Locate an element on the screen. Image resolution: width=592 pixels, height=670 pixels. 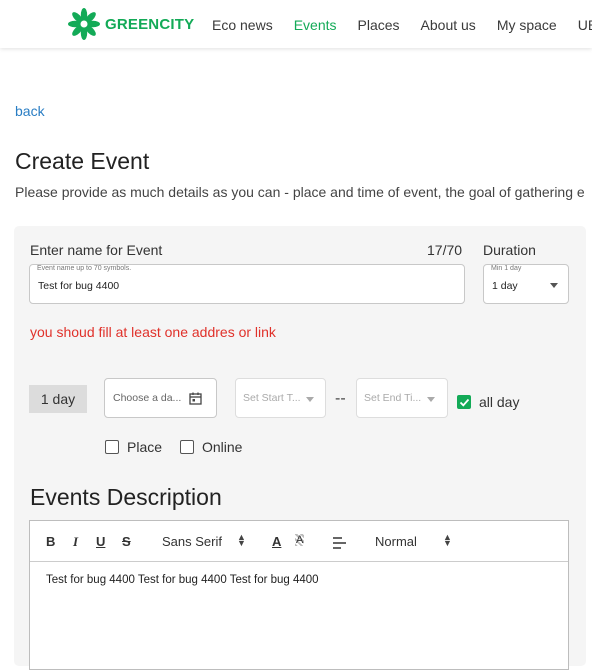
nav-events: Events is located at coordinates (315, 25).